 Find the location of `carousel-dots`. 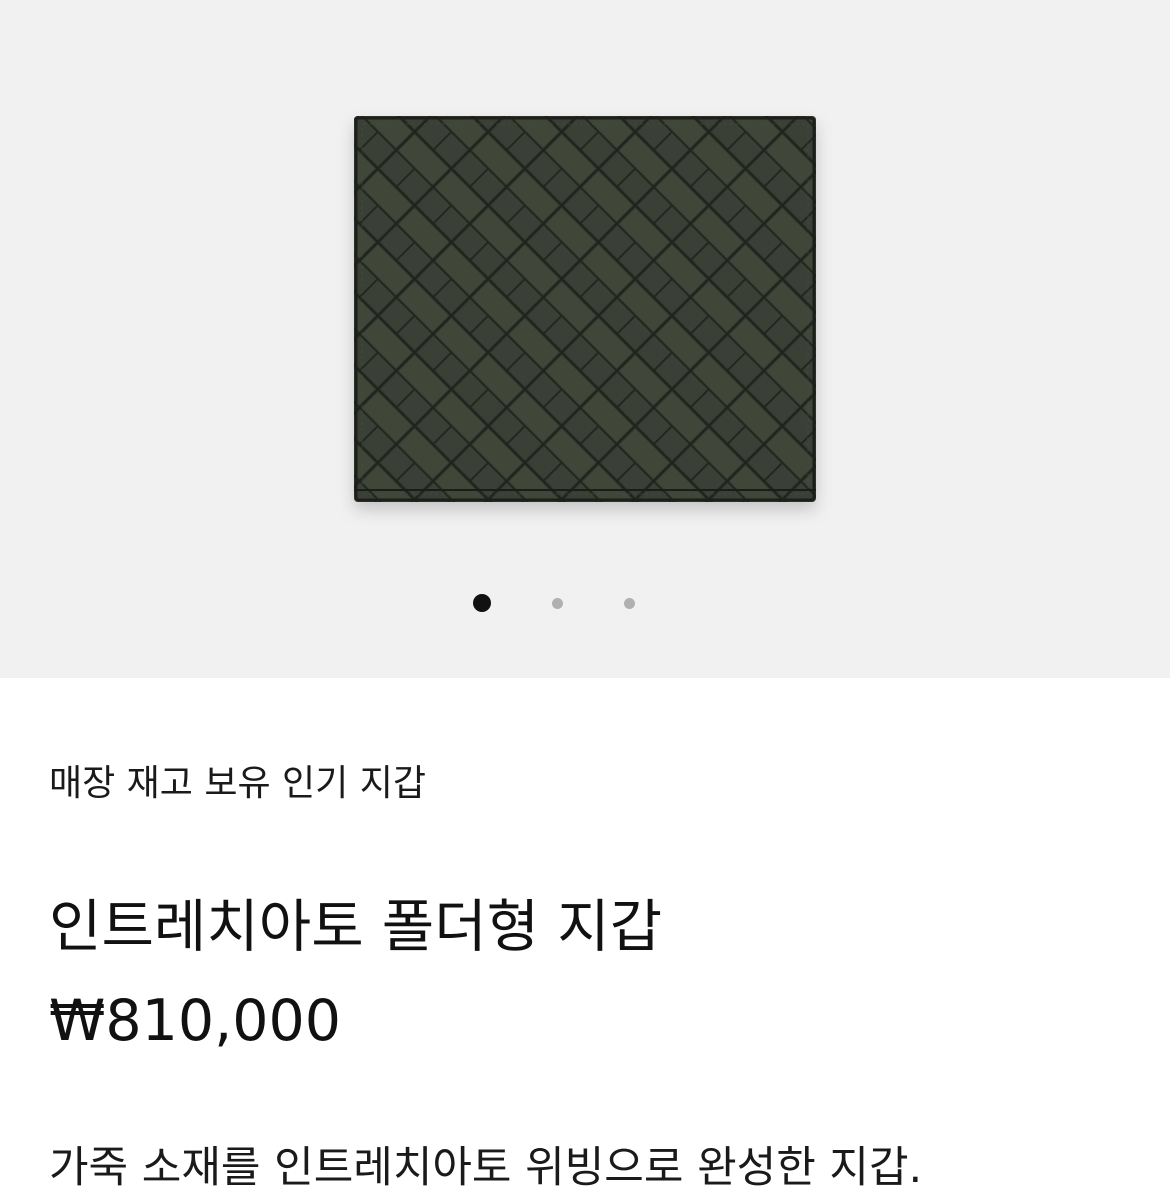

carousel-dots is located at coordinates (585, 604).